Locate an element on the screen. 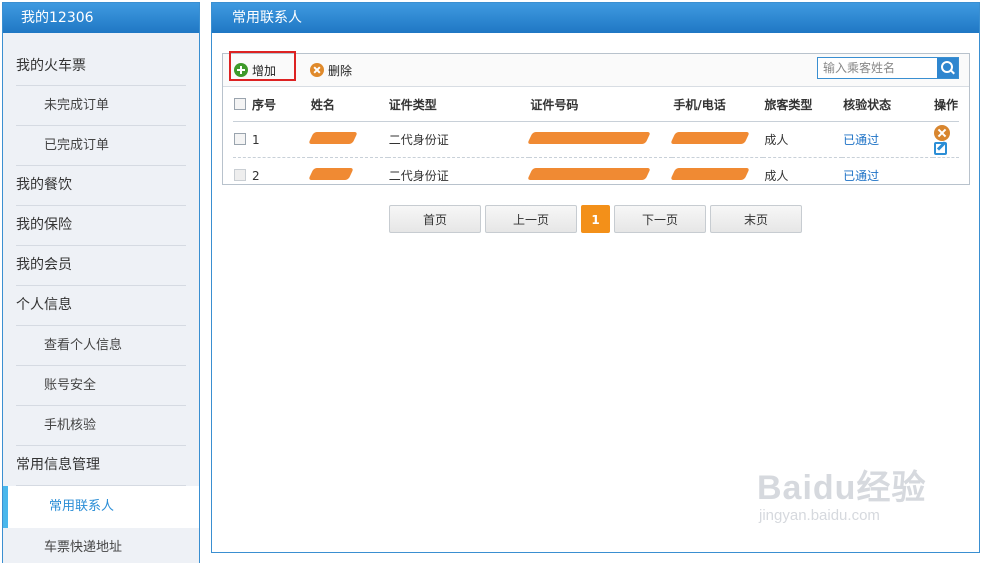  col-passenger-type: 旅客类型 is located at coordinates (803, 104).